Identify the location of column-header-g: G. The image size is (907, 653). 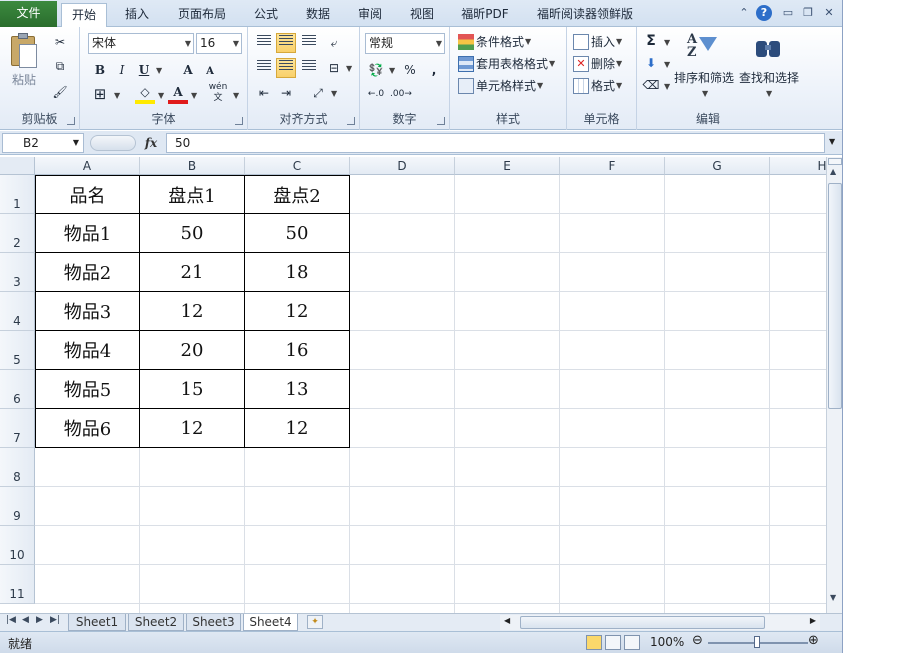
(717, 166).